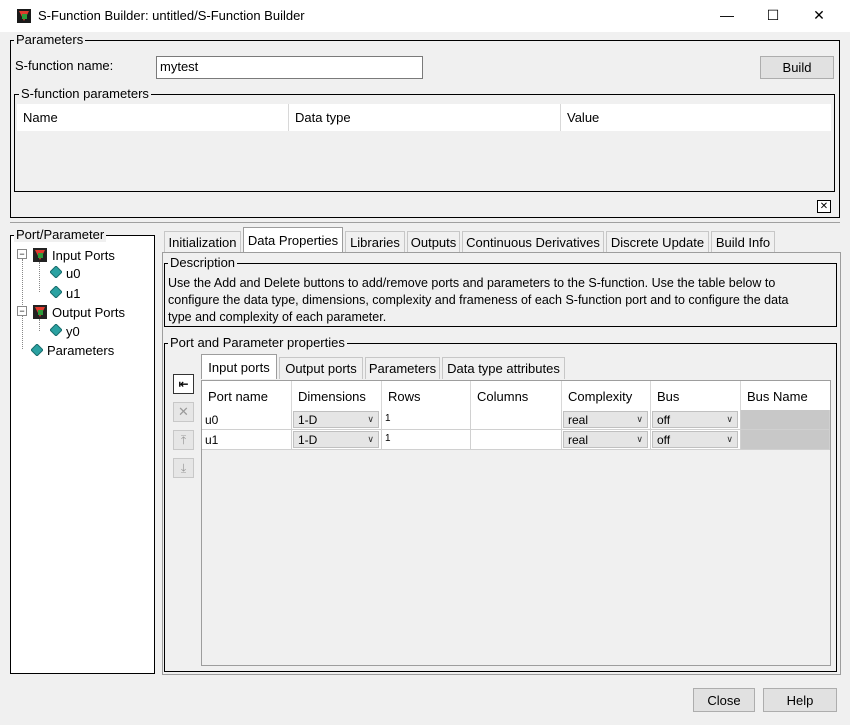 Image resolution: width=850 pixels, height=725 pixels. Describe the element at coordinates (257, 342) in the screenshot. I see `port-param-properties-label: Port and Parameter properties` at that location.